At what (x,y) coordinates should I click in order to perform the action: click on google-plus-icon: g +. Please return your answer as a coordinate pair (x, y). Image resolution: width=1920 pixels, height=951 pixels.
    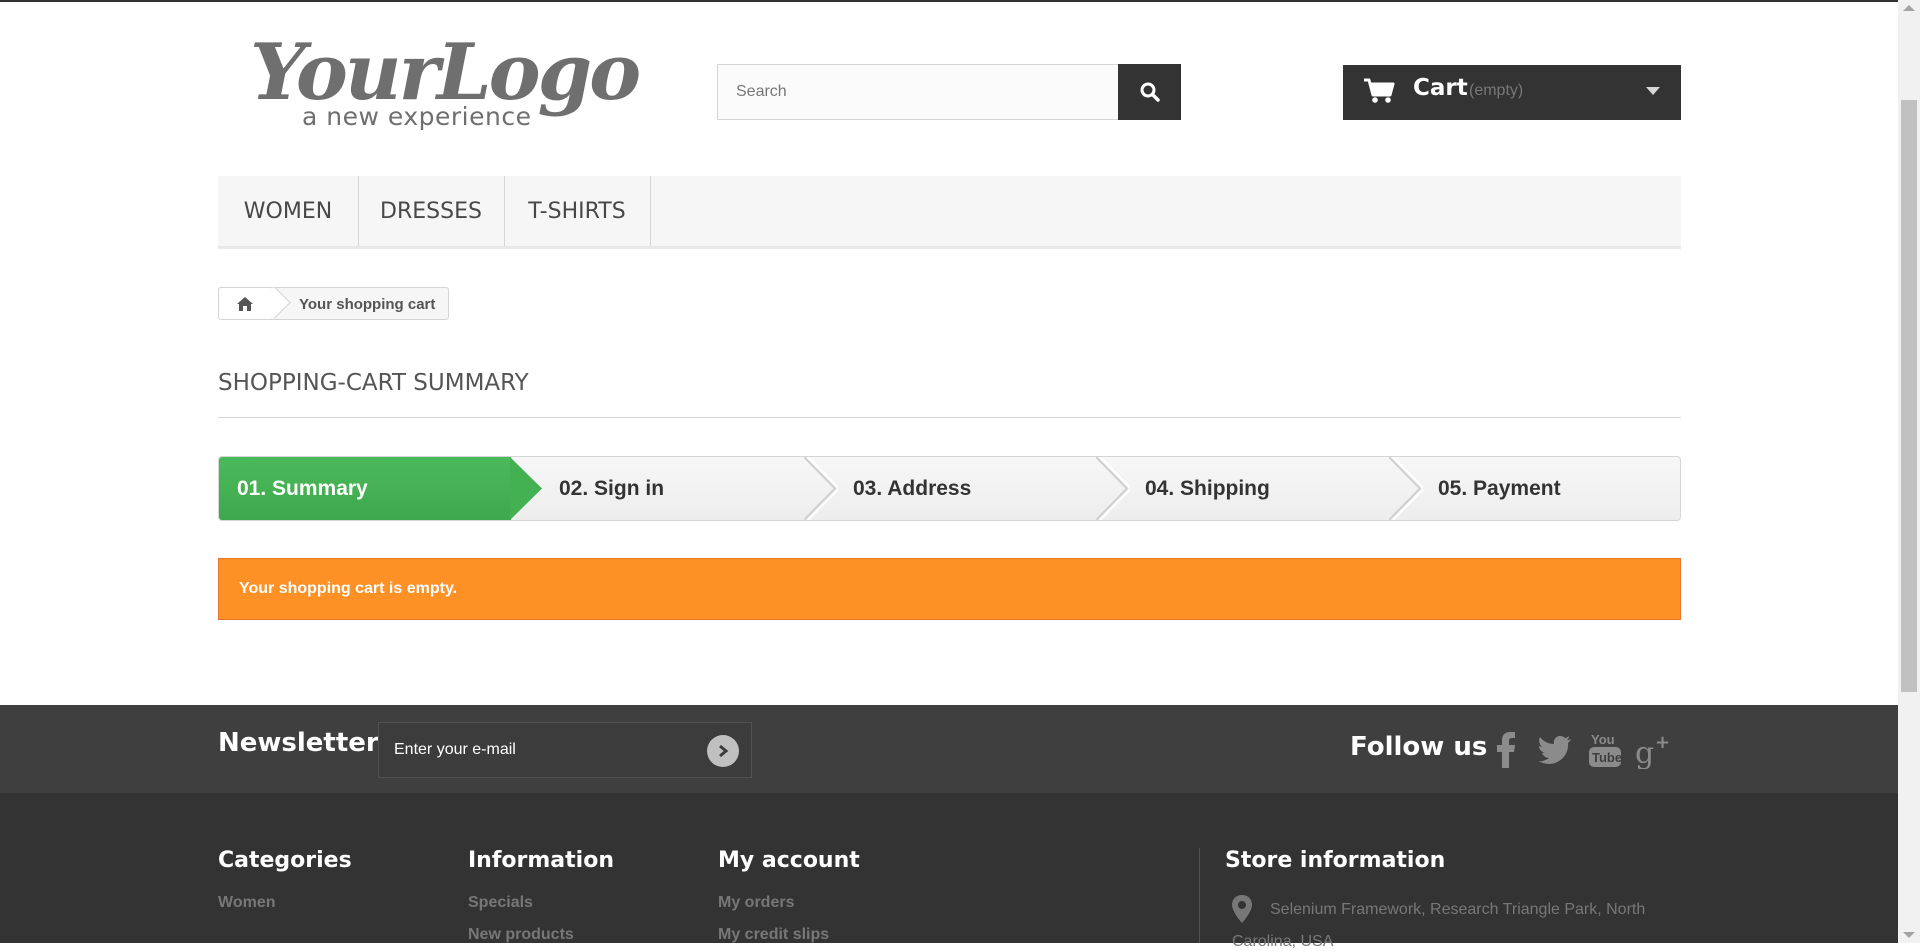
    Looking at the image, I should click on (1654, 750).